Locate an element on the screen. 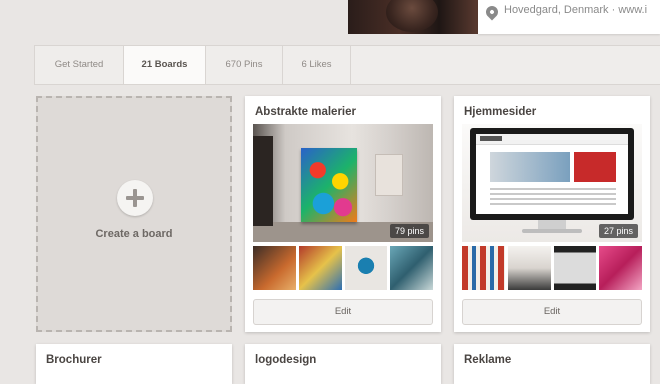 The width and height of the screenshot is (660, 384). board-title: logodesign is located at coordinates (286, 360).